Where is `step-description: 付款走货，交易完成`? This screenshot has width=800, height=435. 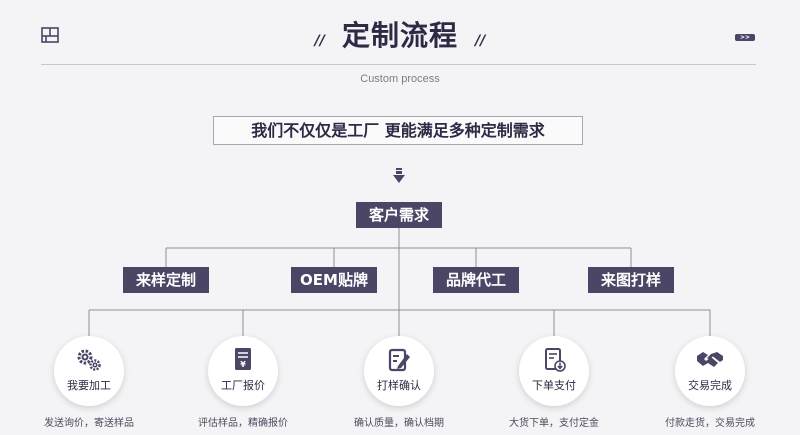
step-description: 付款走货，交易完成 is located at coordinates (710, 423).